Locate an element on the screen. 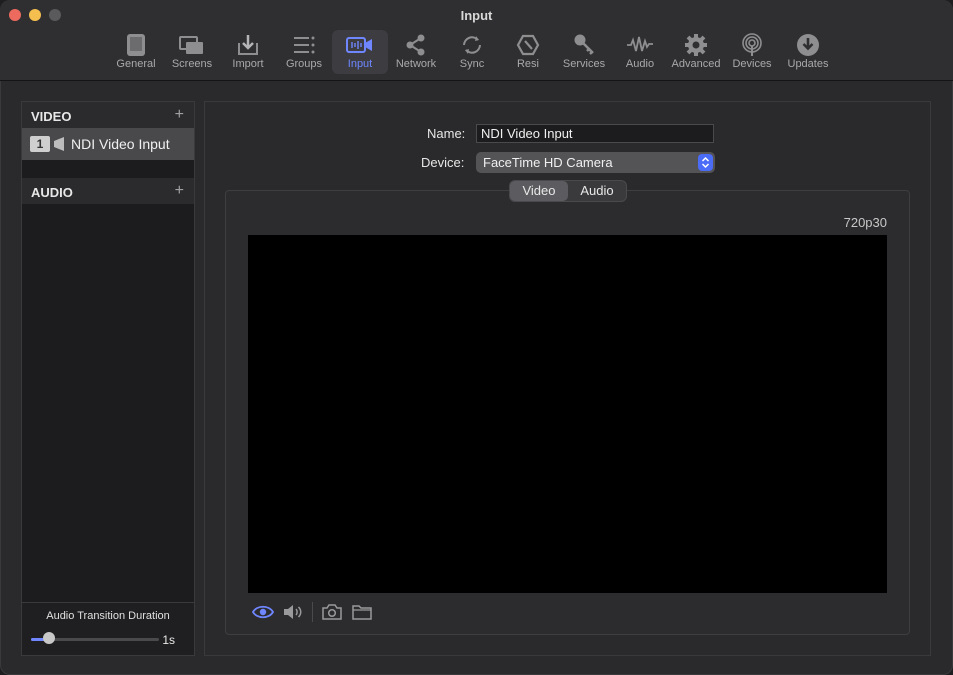 Image resolution: width=953 pixels, height=675 pixels. toolbar-screens: Screens is located at coordinates (192, 52).